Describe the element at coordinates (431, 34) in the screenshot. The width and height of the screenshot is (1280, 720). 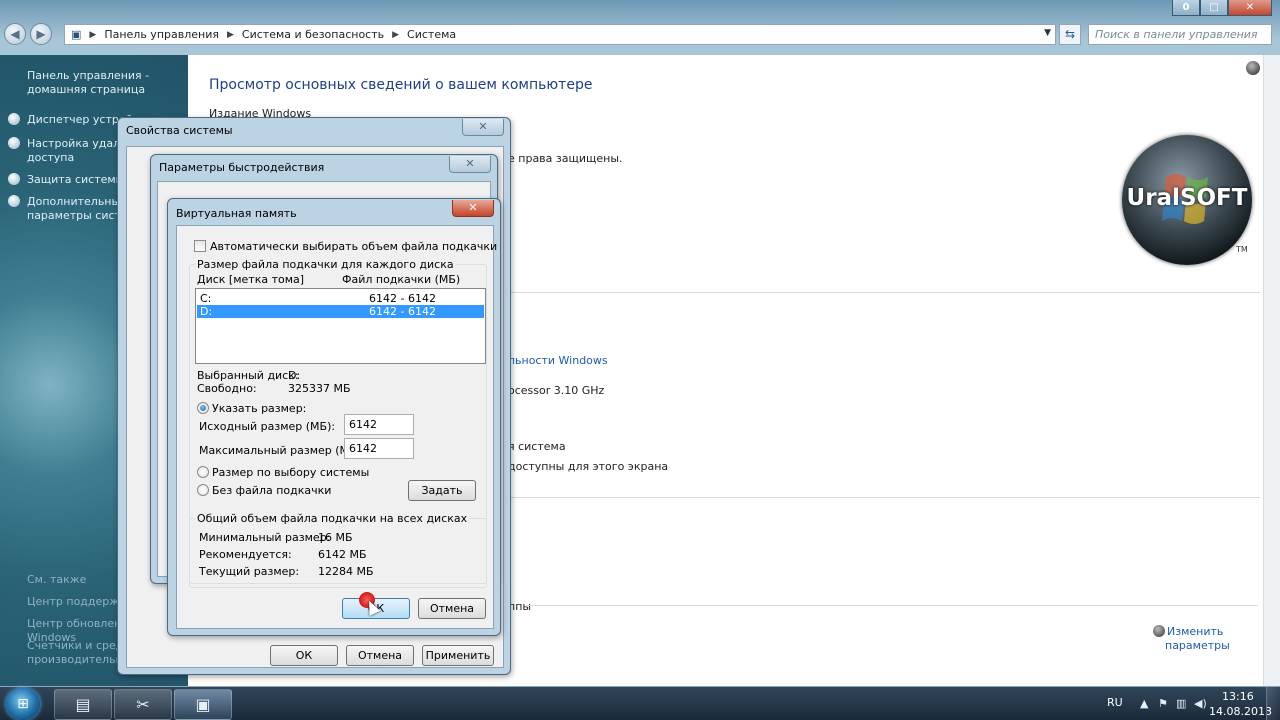
I see `breadcrumb-system: Система` at that location.